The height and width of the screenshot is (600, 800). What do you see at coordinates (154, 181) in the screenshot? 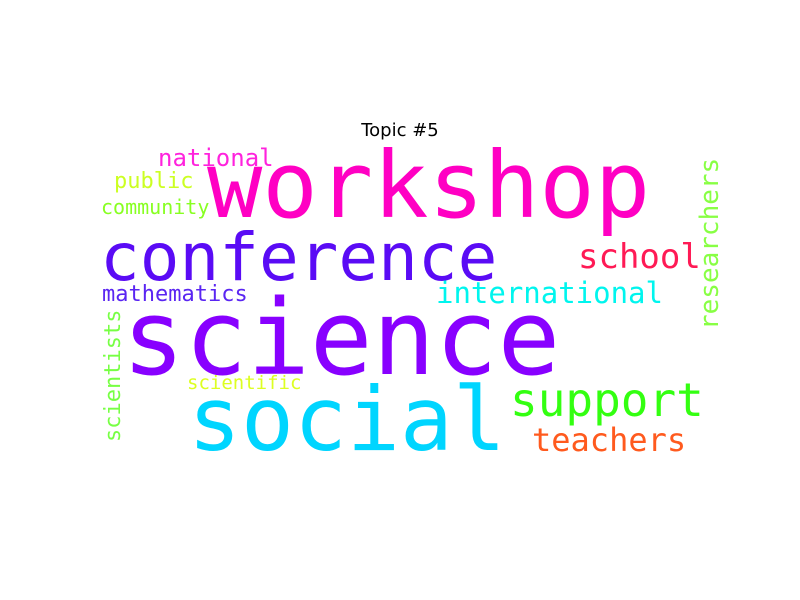
I see `word-public: public` at bounding box center [154, 181].